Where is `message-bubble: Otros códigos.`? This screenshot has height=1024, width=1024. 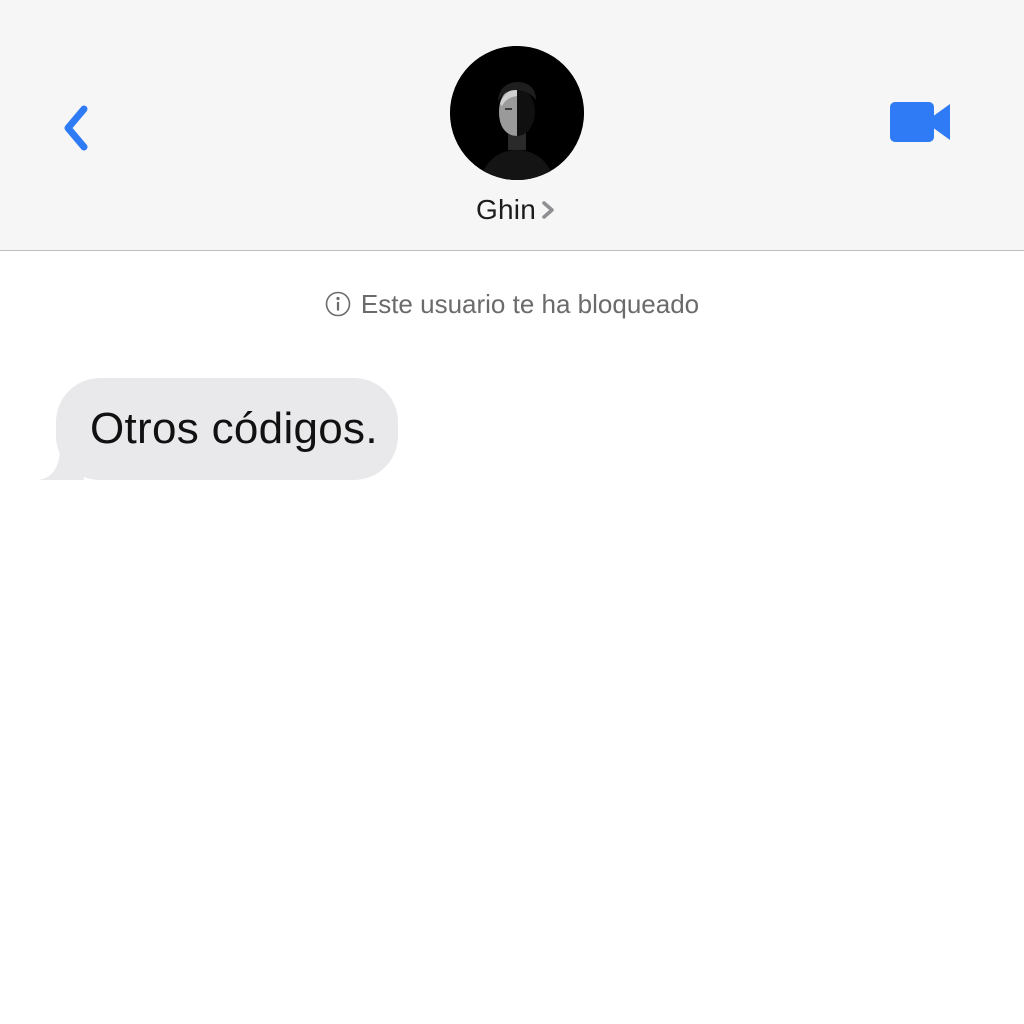 message-bubble: Otros códigos. is located at coordinates (227, 429).